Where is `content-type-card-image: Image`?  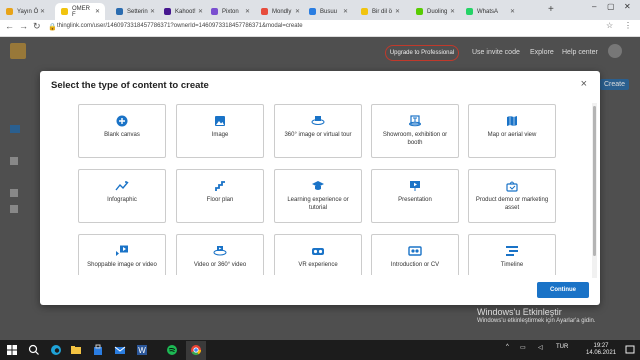 content-type-card-image: Image is located at coordinates (220, 131).